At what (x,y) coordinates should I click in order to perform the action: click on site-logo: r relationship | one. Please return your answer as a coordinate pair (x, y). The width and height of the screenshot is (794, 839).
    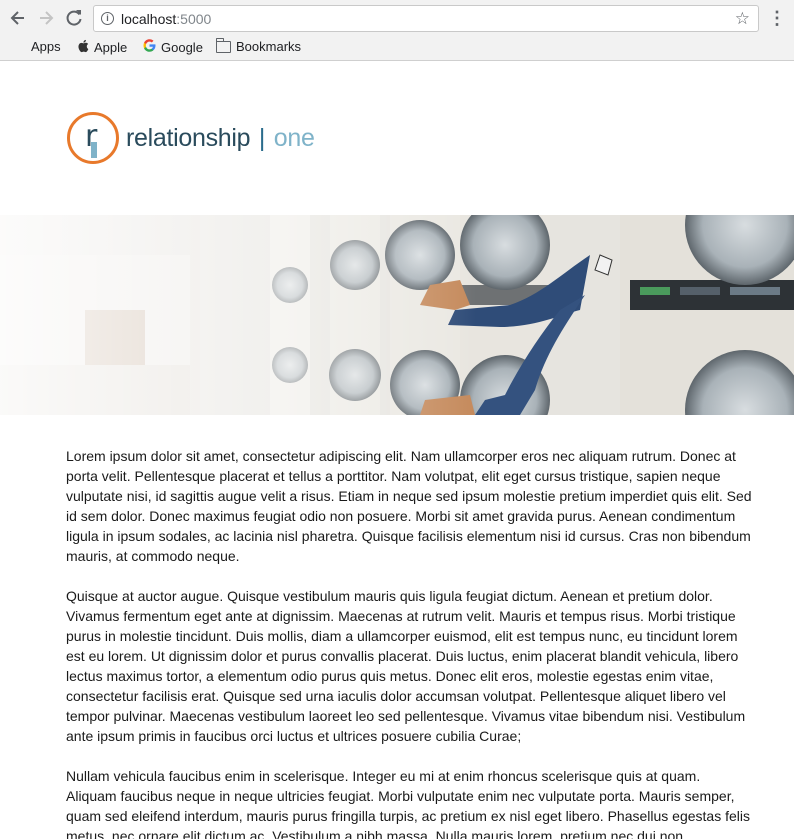
    Looking at the image, I should click on (190, 138).